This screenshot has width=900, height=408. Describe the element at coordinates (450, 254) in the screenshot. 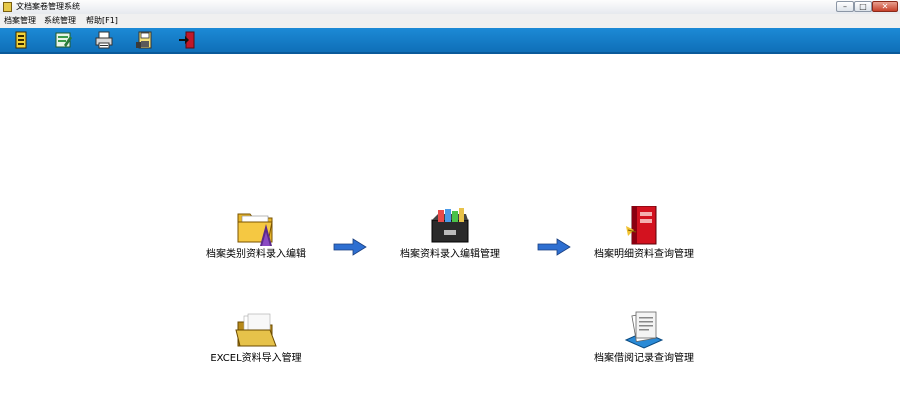

I see `module-label: 档案资料录入编辑管理` at that location.